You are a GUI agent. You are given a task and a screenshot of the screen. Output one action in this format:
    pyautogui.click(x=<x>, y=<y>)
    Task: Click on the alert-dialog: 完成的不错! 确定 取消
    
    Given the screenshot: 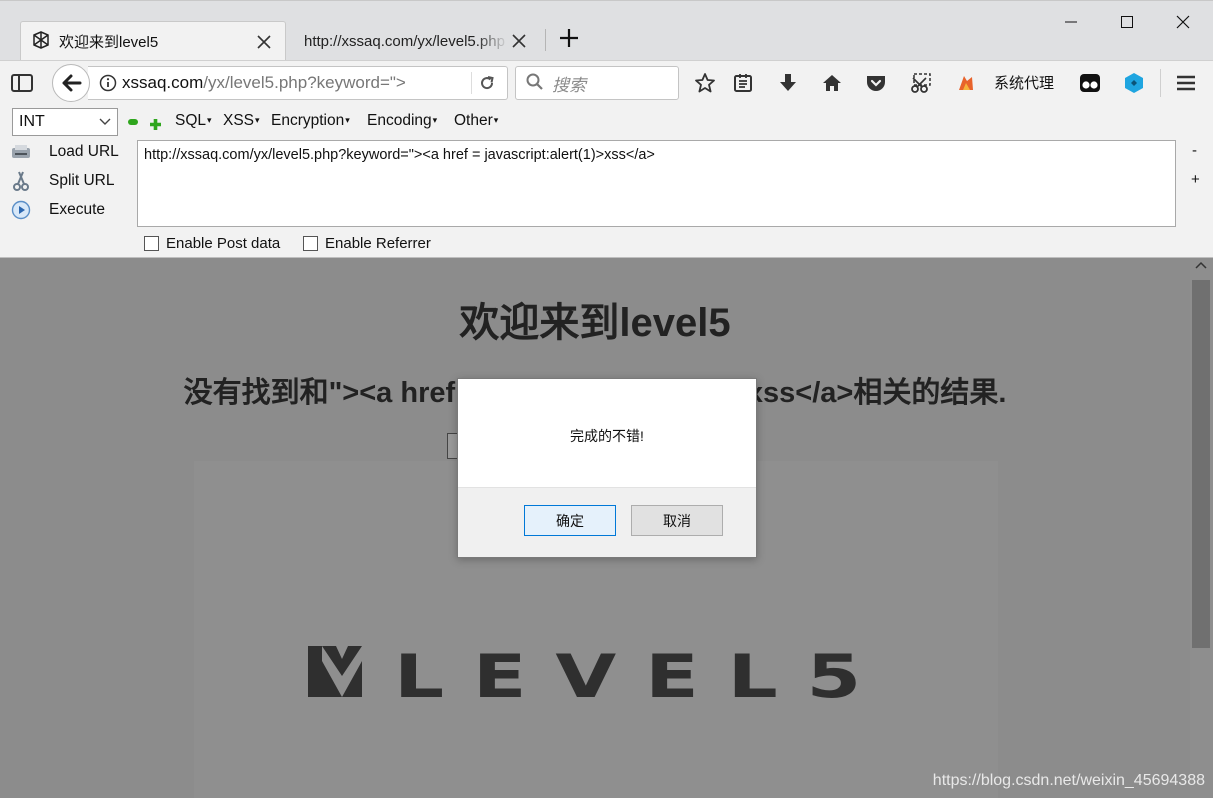 What is the action you would take?
    pyautogui.click(x=607, y=468)
    